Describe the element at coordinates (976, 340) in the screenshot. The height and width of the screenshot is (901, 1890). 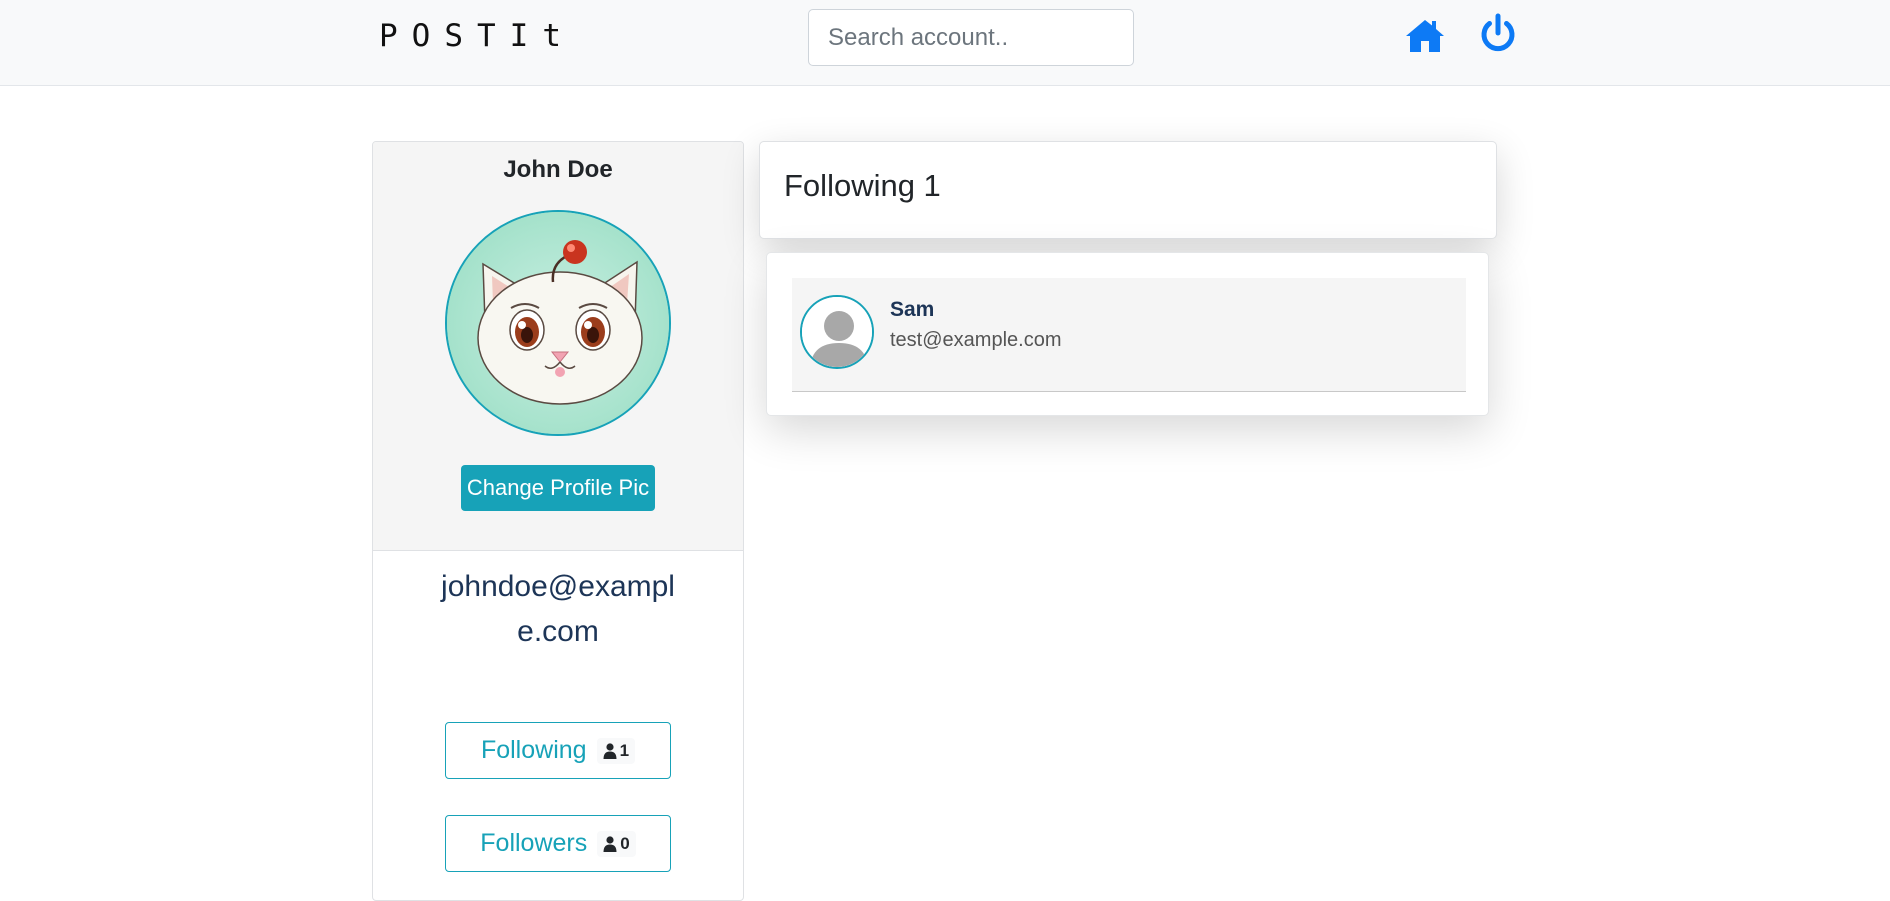
I see `user-email: test@example.com` at that location.